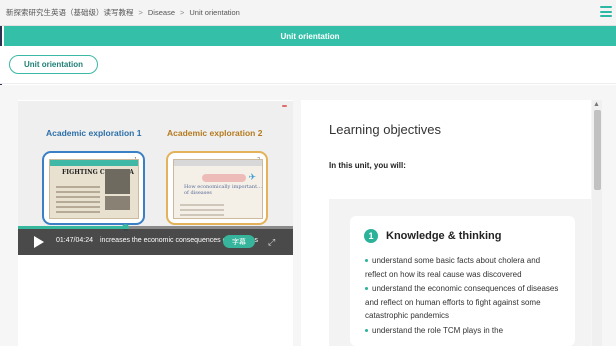  I want to click on academic-exploration-1-card: 1 FIGHTING CHOLERA, so click(93, 188).